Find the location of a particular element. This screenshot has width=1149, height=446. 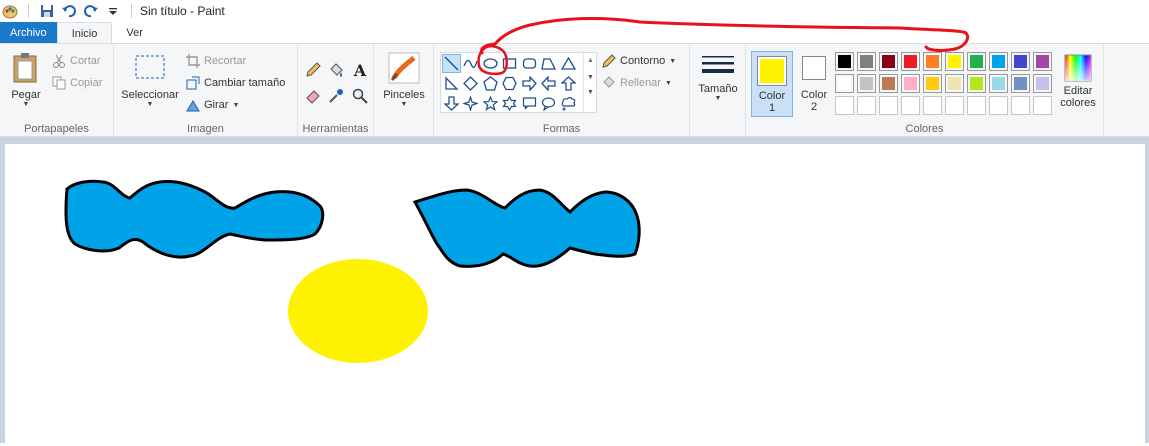

group-size: Tamaño ▼ is located at coordinates (718, 91).